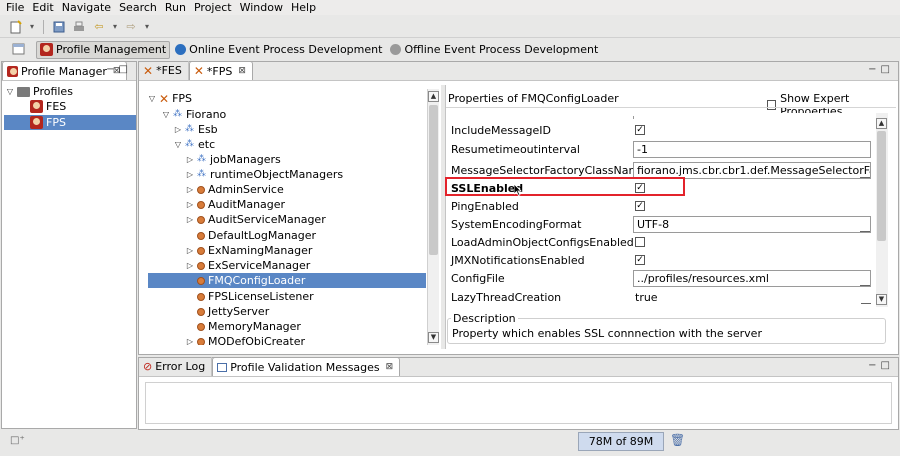 This screenshot has height=456, width=900. I want to click on perspective-offline: Offline Event Process Development, so click(494, 50).